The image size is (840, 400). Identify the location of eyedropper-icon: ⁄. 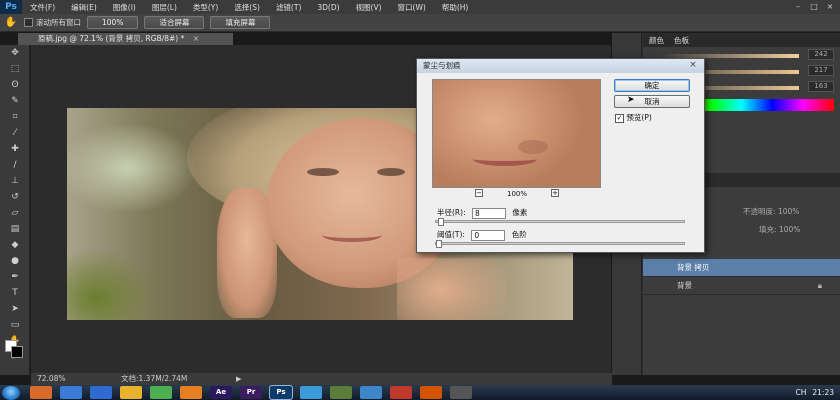
(15, 133).